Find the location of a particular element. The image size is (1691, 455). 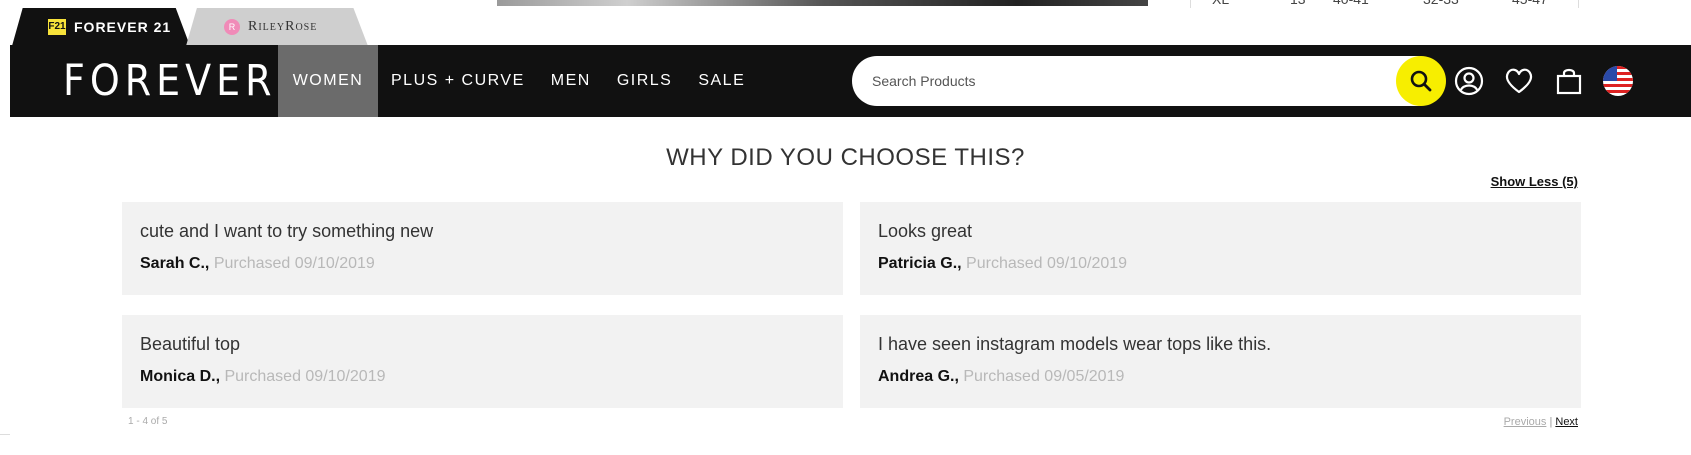

search-button is located at coordinates (1421, 81).